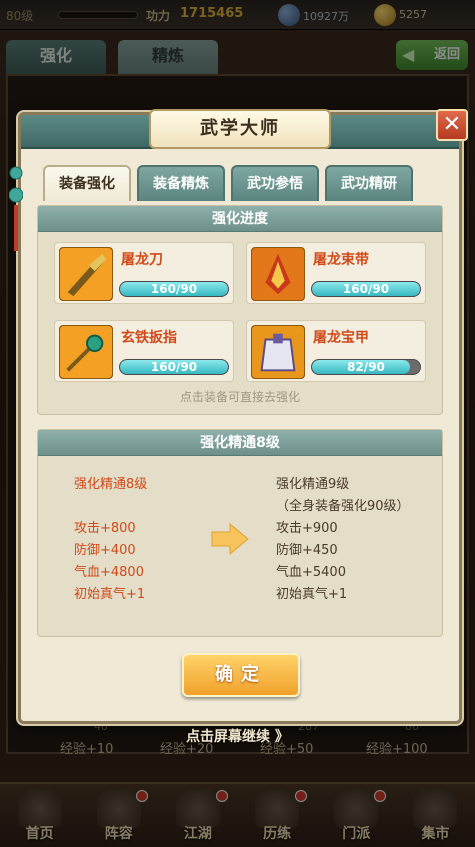 This screenshot has width=475, height=847. I want to click on equip-item-dragon-belt: 屠龙束带 160/90, so click(336, 273).